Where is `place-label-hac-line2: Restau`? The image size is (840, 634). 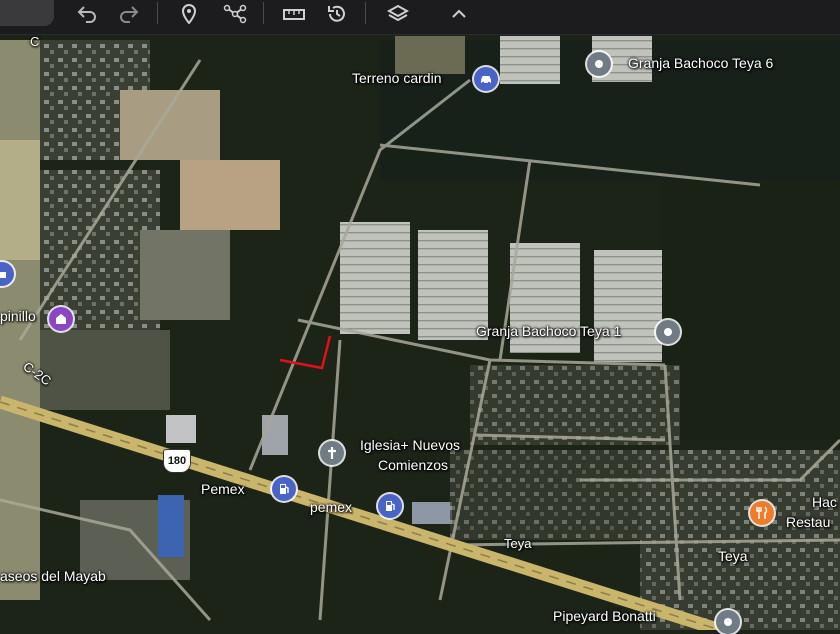 place-label-hac-line2: Restau is located at coordinates (808, 522).